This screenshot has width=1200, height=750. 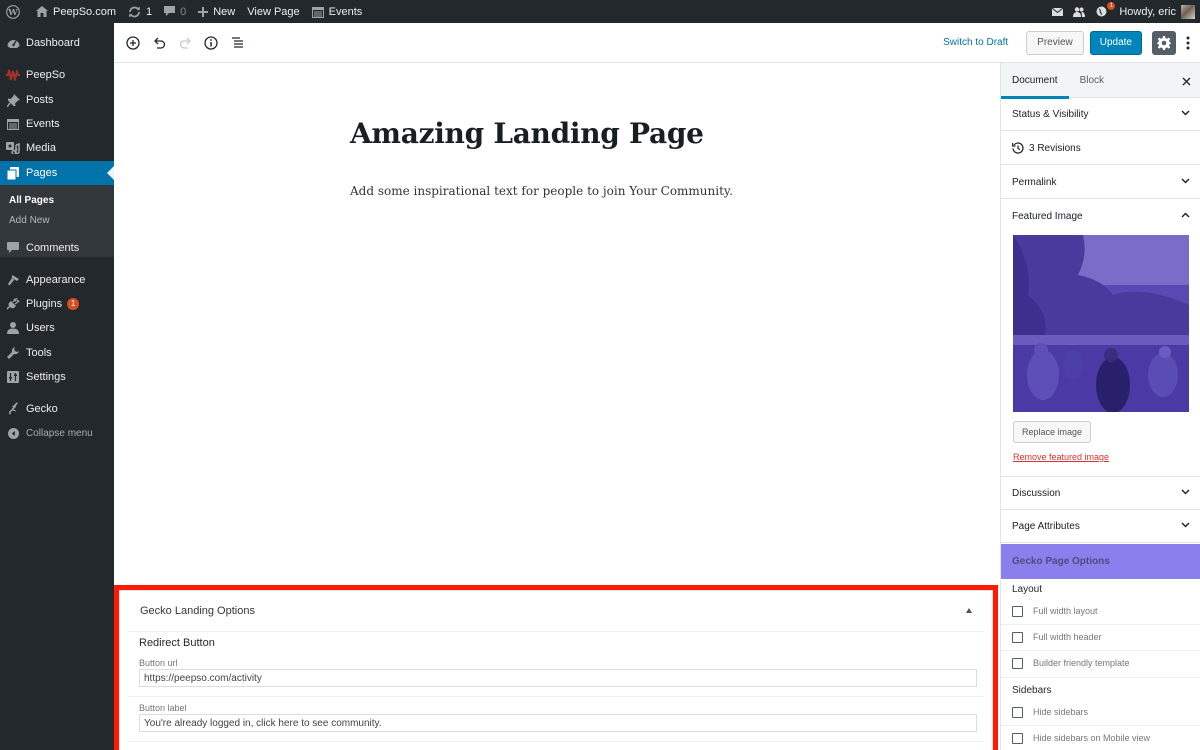 What do you see at coordinates (13, 353) in the screenshot?
I see `wrench-icon` at bounding box center [13, 353].